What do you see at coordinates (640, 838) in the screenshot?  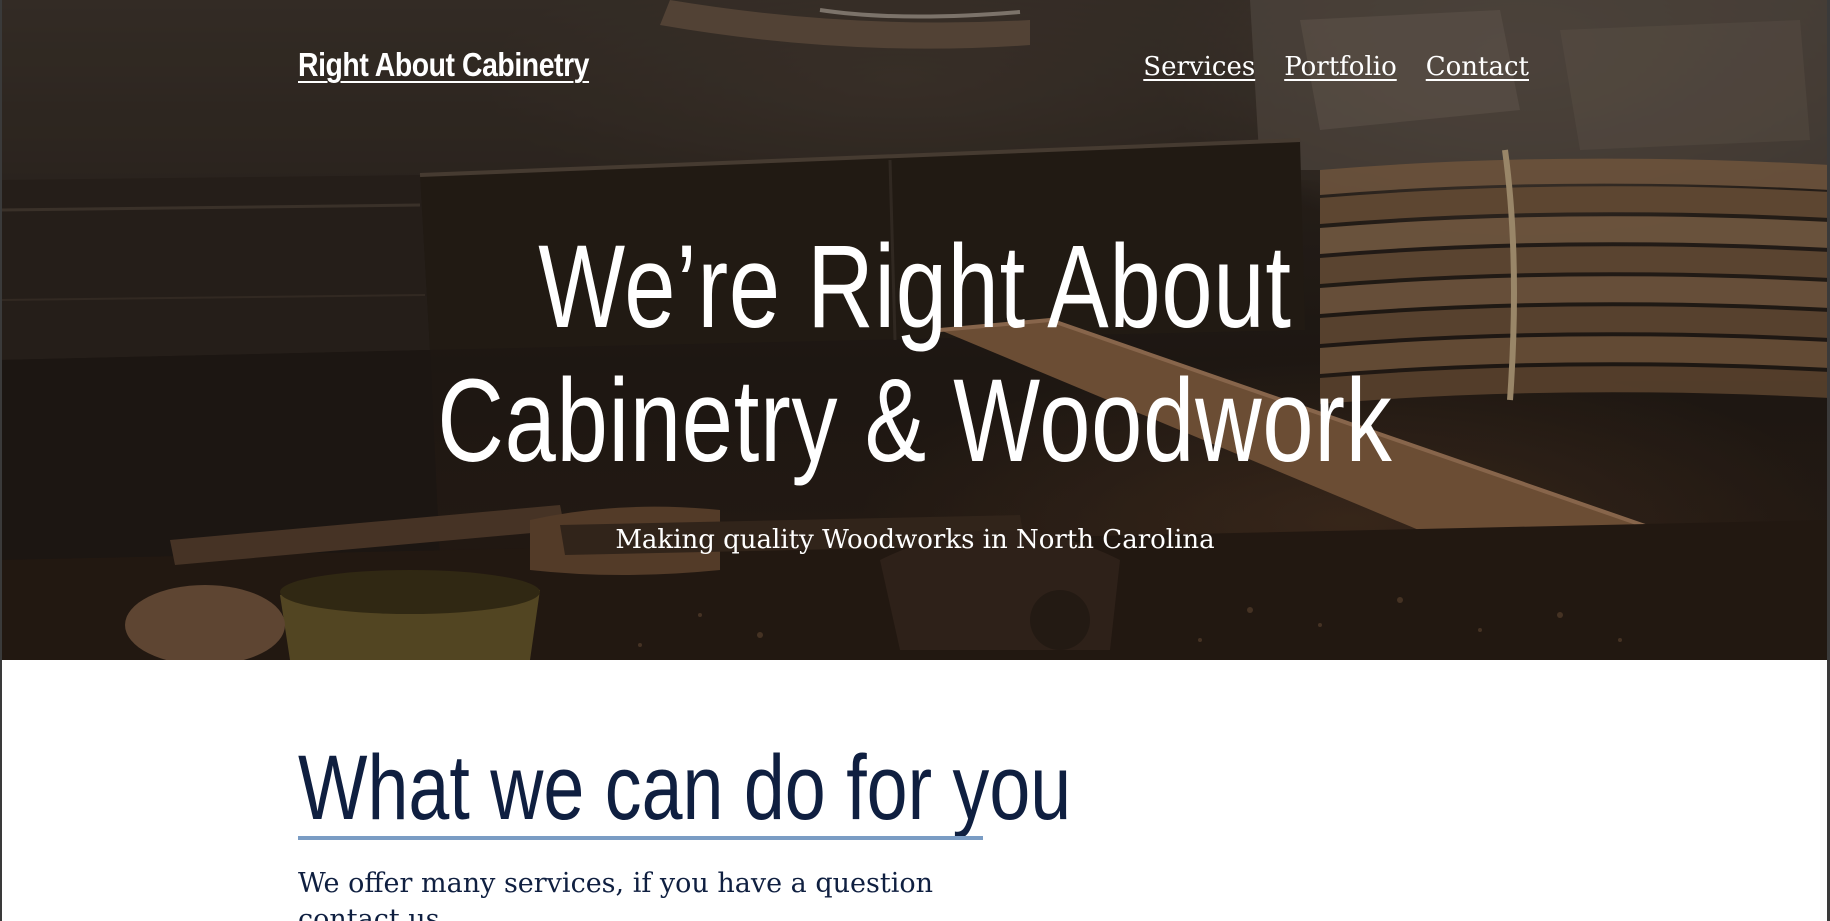 I see `heading-underline` at bounding box center [640, 838].